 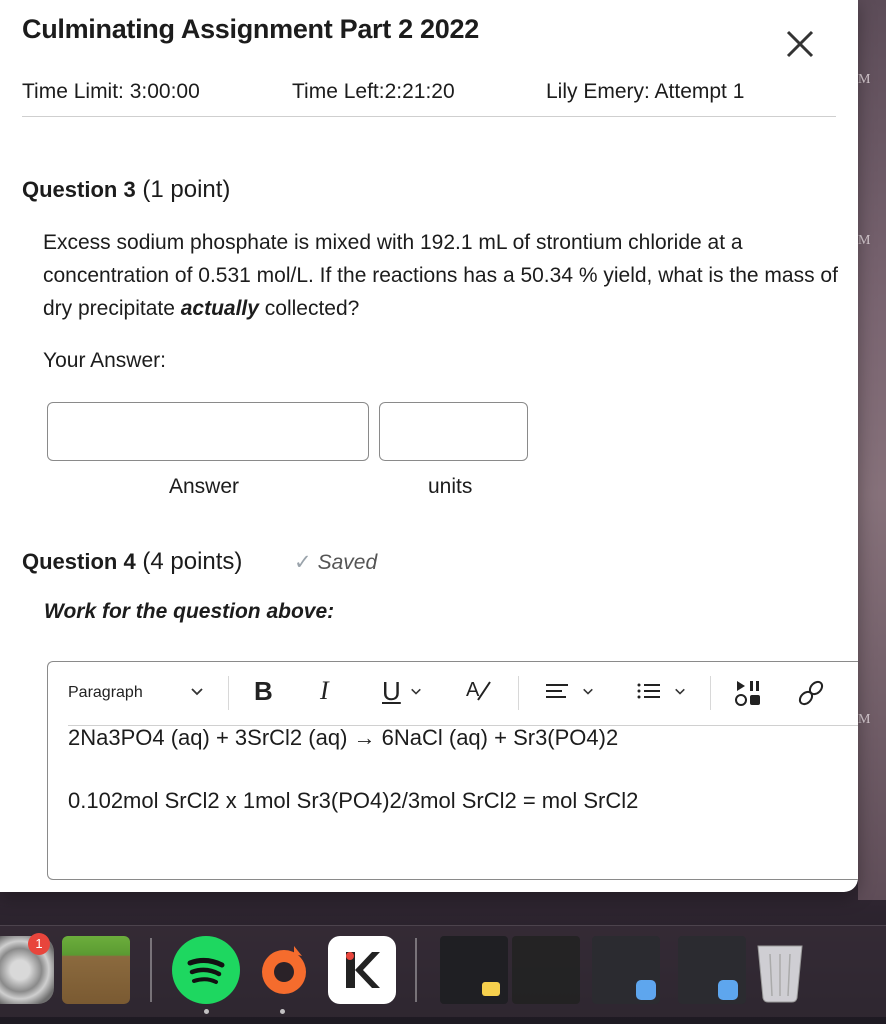 I want to click on minecraft-icon, so click(x=96, y=970).